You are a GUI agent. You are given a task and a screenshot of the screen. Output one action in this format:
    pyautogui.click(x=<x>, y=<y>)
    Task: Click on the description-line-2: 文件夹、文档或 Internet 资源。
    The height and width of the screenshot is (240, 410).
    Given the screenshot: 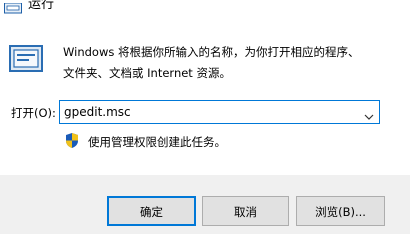 What is the action you would take?
    pyautogui.click(x=147, y=73)
    